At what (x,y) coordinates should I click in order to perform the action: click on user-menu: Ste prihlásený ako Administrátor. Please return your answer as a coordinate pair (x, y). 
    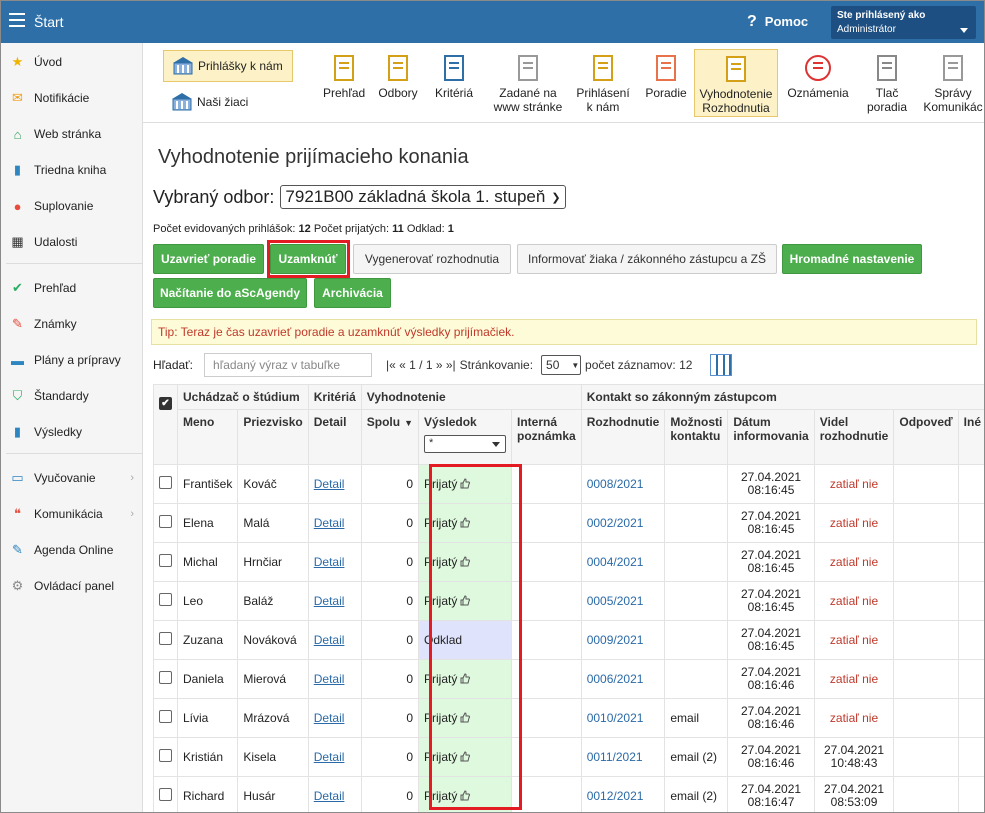
    Looking at the image, I should click on (903, 22).